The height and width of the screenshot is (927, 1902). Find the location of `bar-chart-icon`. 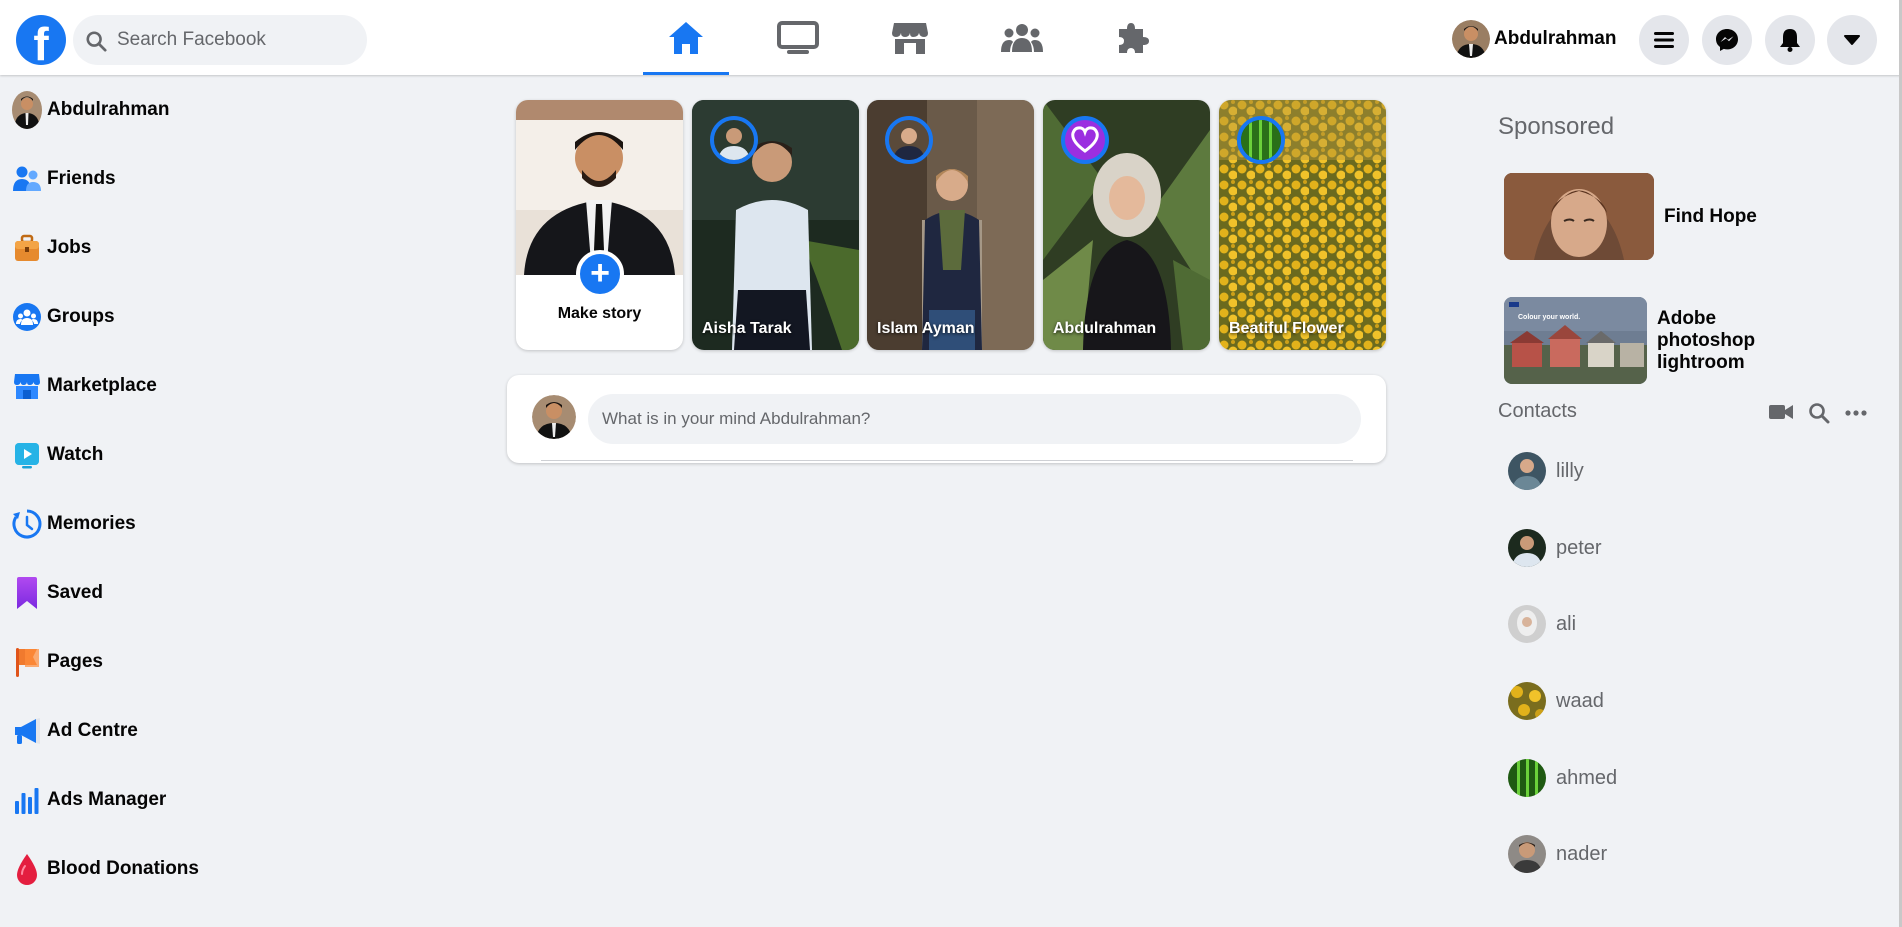

bar-chart-icon is located at coordinates (27, 801).